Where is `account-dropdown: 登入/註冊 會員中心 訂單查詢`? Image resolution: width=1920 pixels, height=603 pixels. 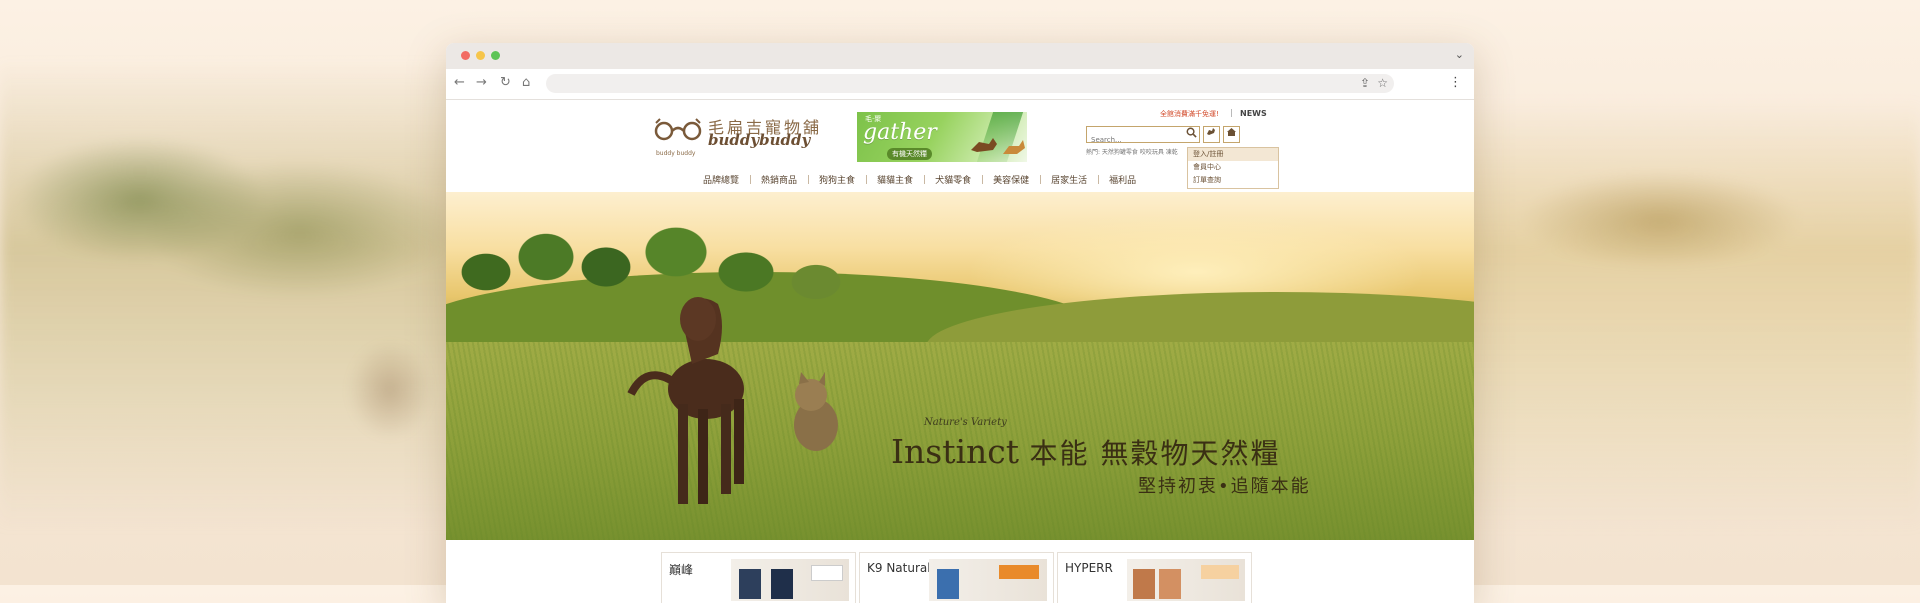 account-dropdown: 登入/註冊 會員中心 訂單查詢 is located at coordinates (1233, 168).